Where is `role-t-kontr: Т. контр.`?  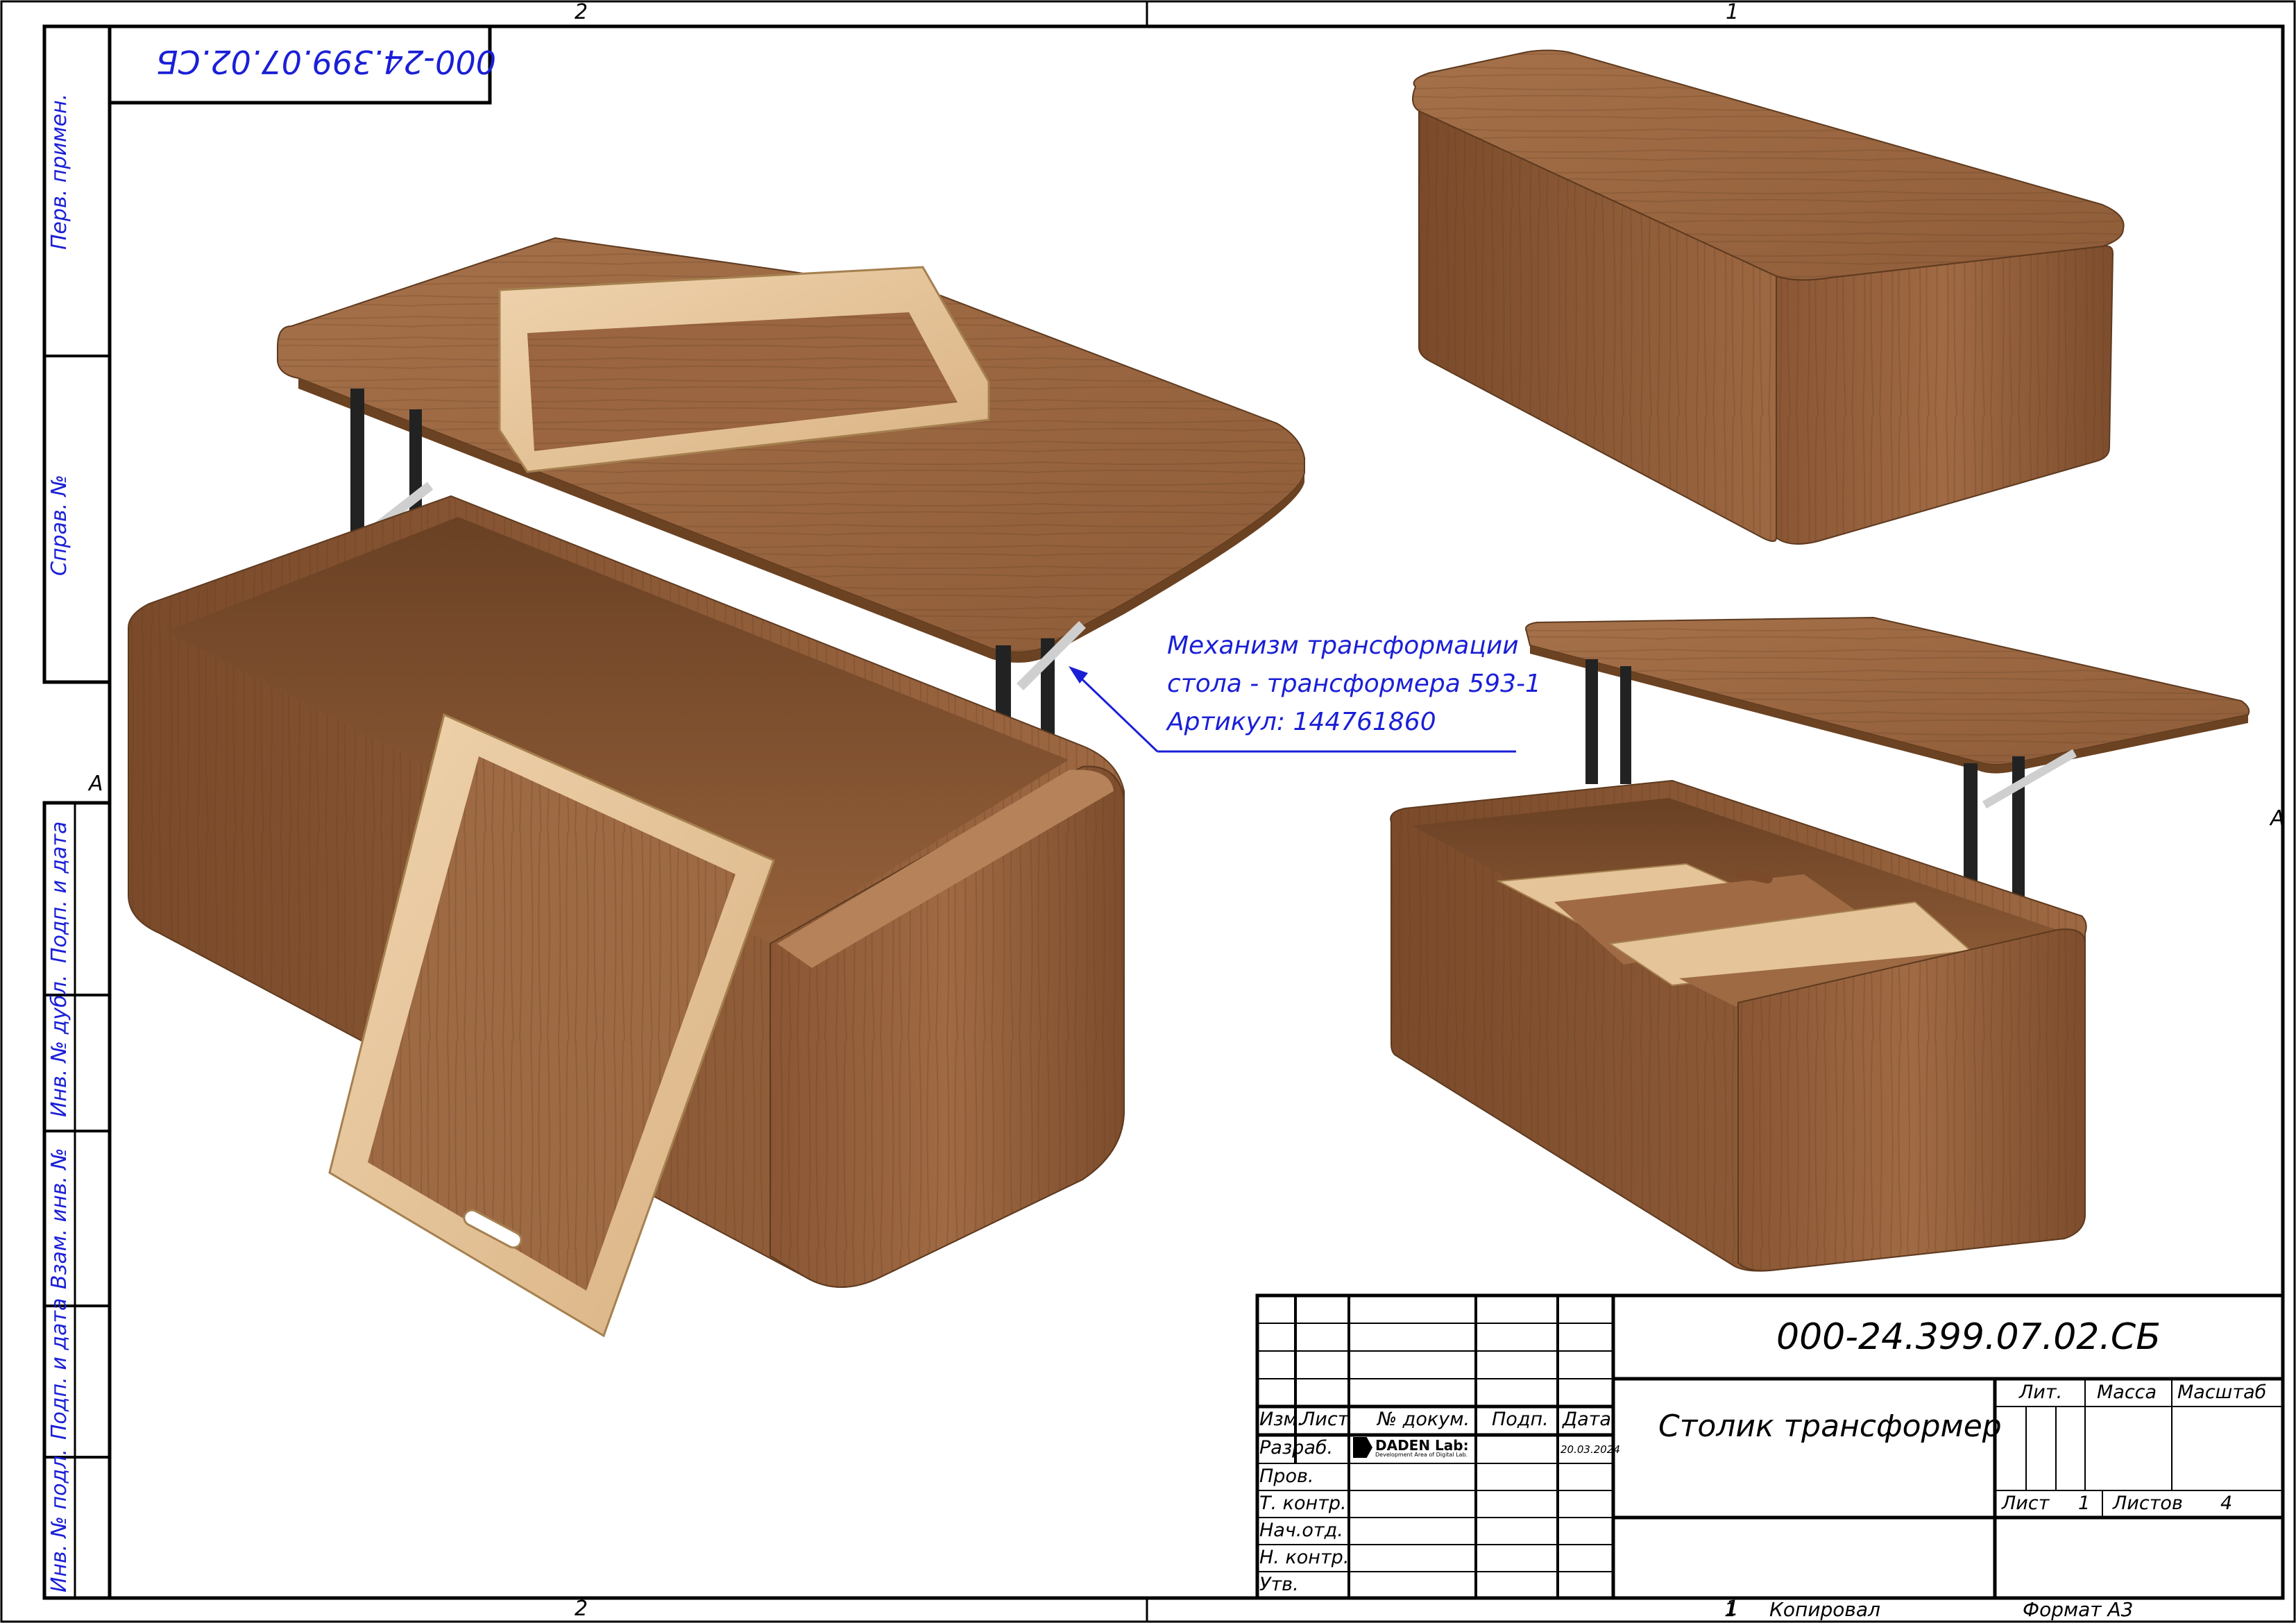
role-t-kontr: Т. контр. is located at coordinates (1303, 1504).